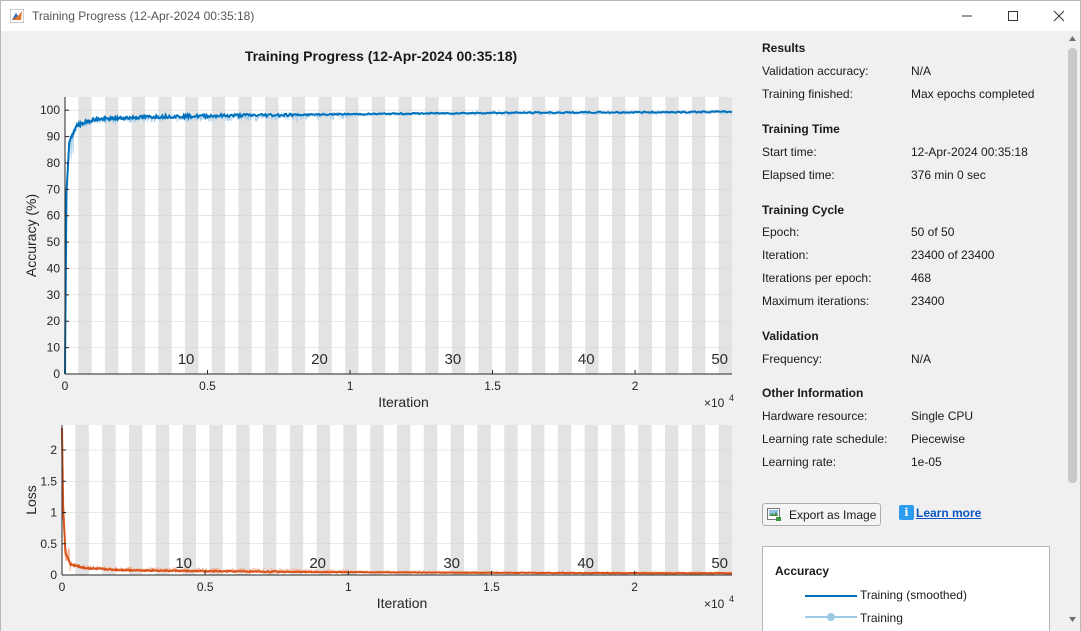 The width and height of the screenshot is (1081, 631). Describe the element at coordinates (789, 152) in the screenshot. I see `row-label: Start time:` at that location.